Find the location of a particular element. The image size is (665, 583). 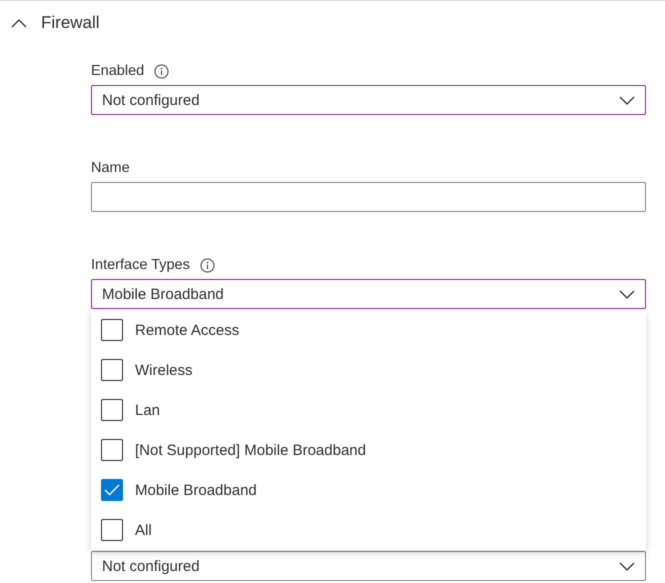

menu-option: Mobile Broadband is located at coordinates (368, 490).